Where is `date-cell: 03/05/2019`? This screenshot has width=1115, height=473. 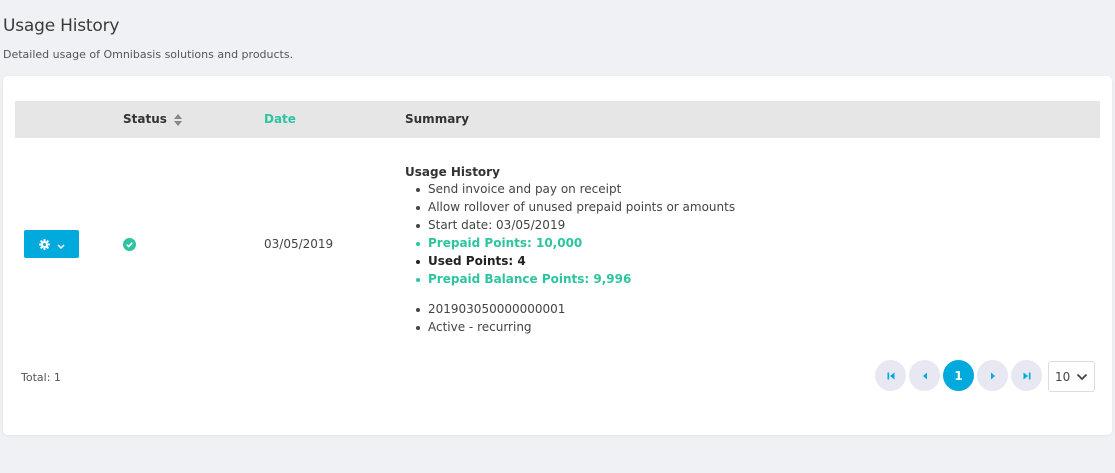
date-cell: 03/05/2019 is located at coordinates (299, 244).